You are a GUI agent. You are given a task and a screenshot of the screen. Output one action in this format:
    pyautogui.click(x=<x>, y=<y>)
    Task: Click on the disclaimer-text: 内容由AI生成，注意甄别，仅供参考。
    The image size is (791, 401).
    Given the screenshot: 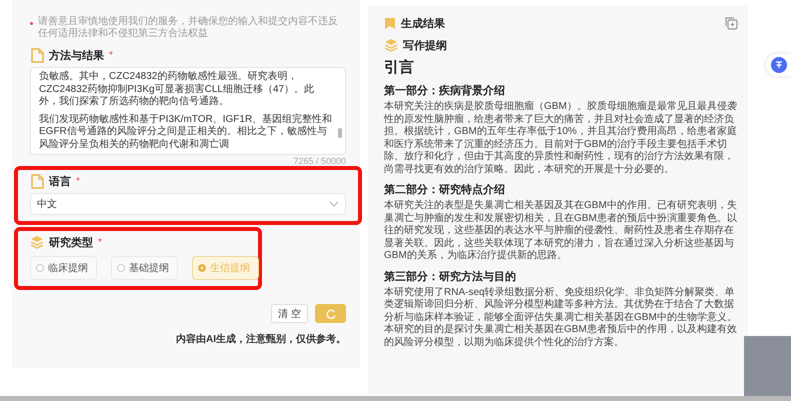 What is the action you would take?
    pyautogui.click(x=260, y=339)
    